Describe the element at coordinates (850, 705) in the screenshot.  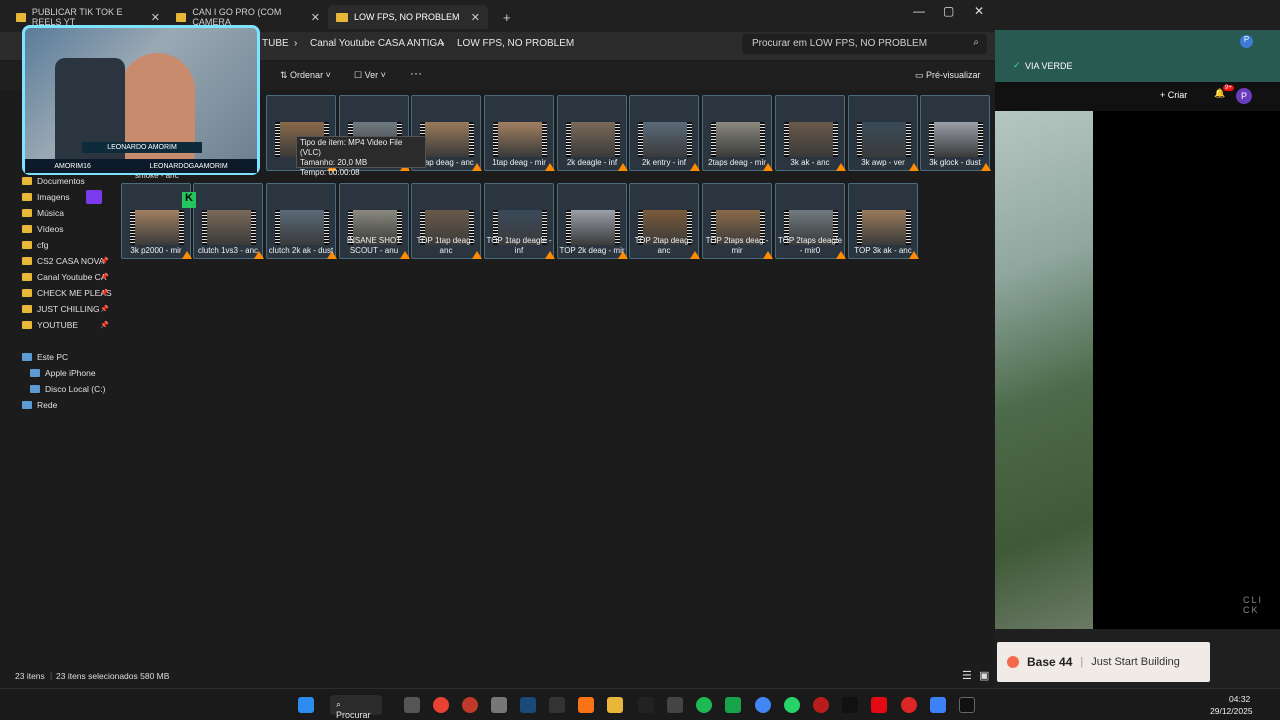
I see `tiktok-icon` at that location.